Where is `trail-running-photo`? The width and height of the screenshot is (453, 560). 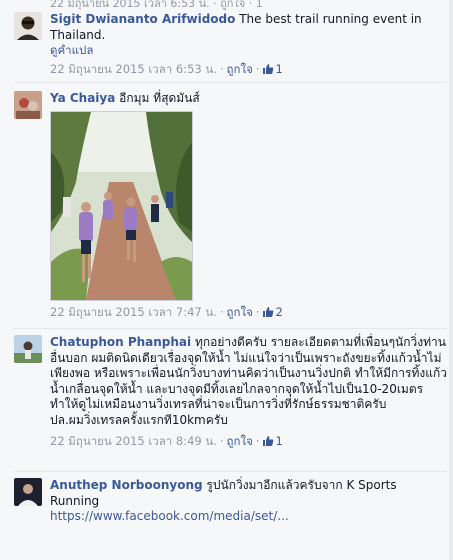
trail-running-photo is located at coordinates (121, 205).